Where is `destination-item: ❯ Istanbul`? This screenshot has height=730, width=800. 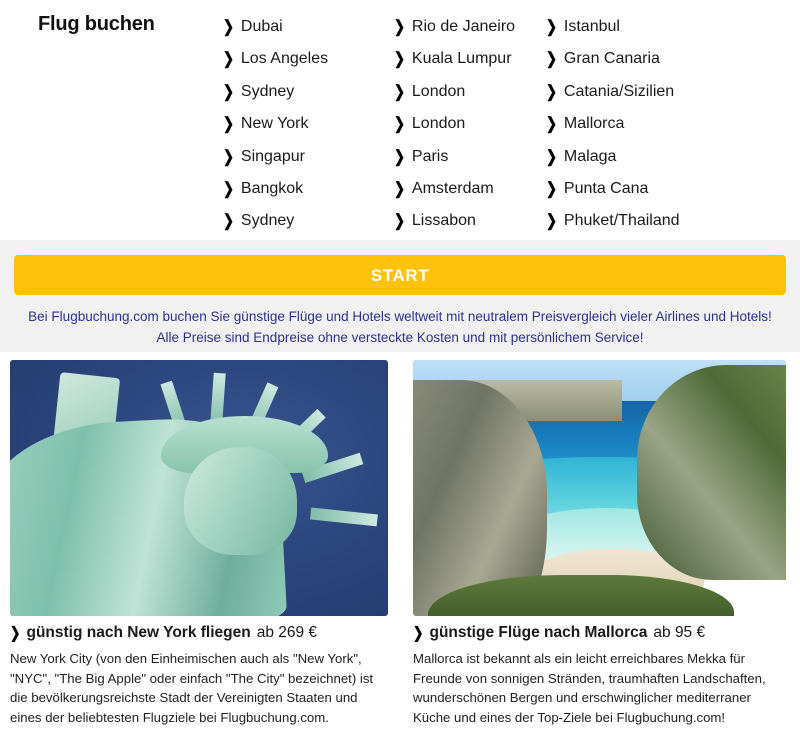
destination-item: ❯ Istanbul is located at coordinates (671, 27).